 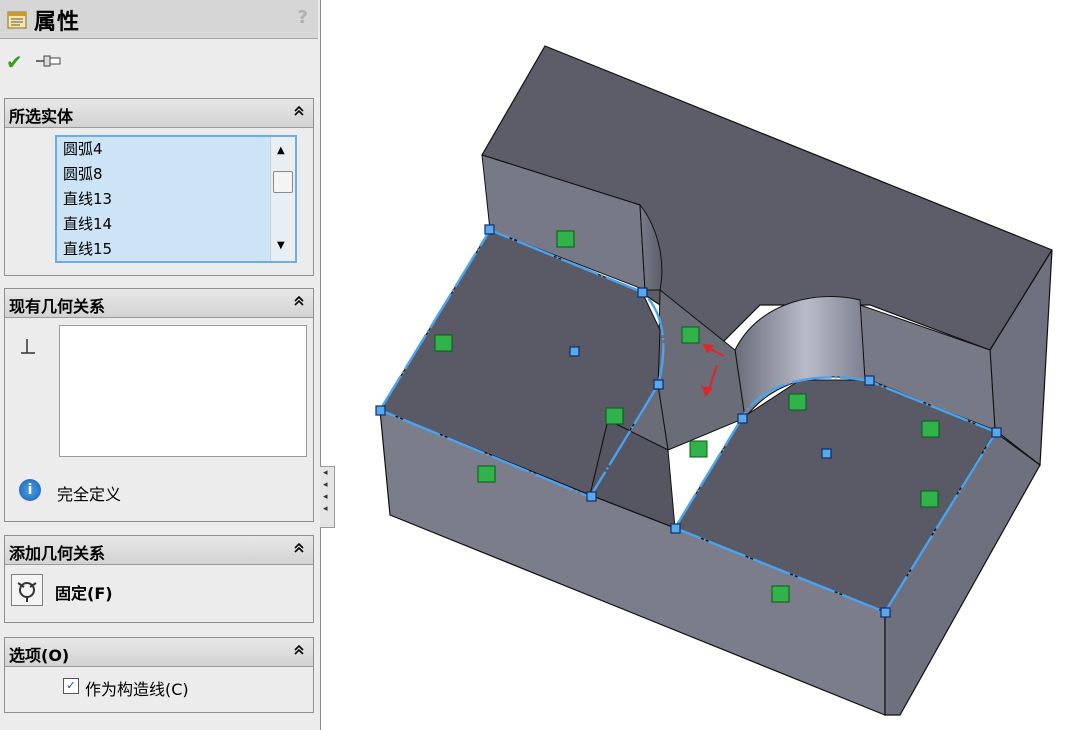 I want to click on existing-relations-section: 现有几何关系 i 完全定义, so click(x=159, y=405).